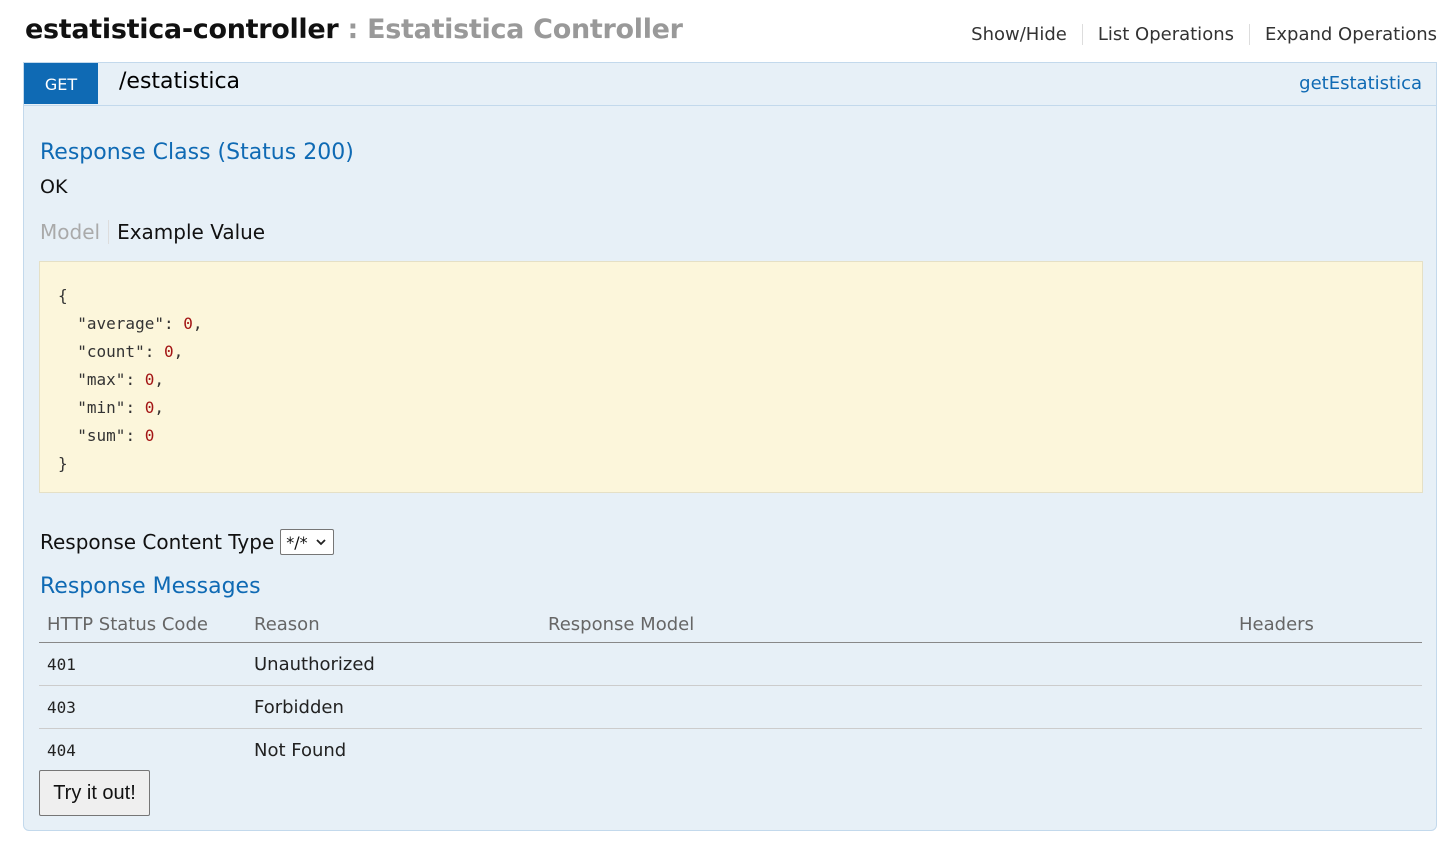 This screenshot has height=845, width=1451. Describe the element at coordinates (101, 435) in the screenshot. I see `json-key: "sum"` at that location.